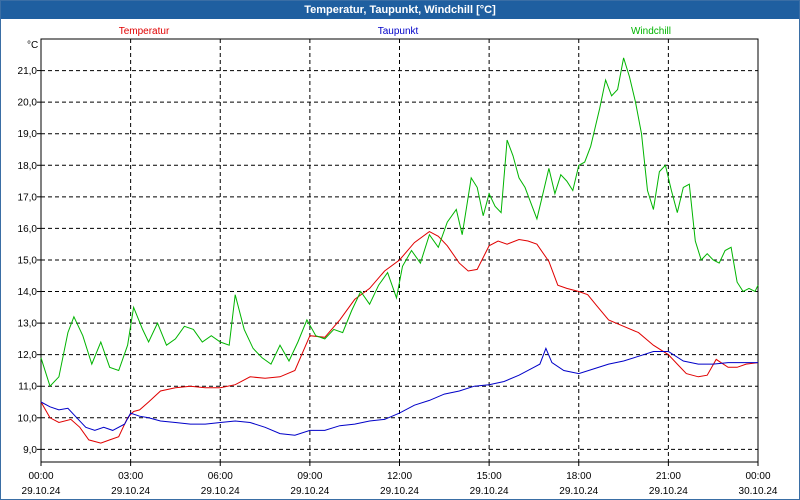 The image size is (800, 500). Describe the element at coordinates (28, 134) in the screenshot. I see `y-tick-label: 19,0` at that location.